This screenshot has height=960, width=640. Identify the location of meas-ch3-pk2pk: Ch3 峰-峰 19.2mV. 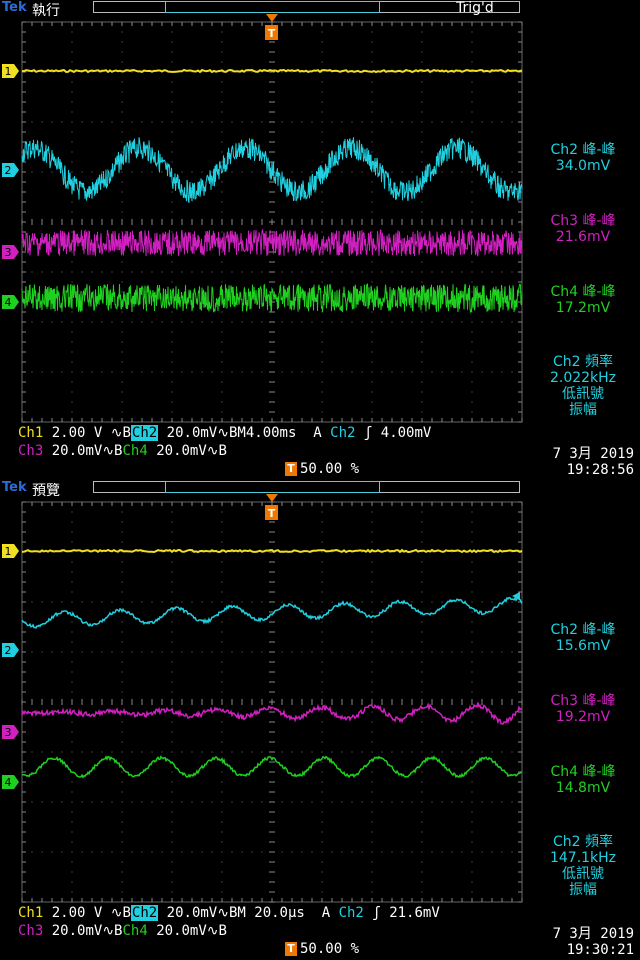
(583, 709).